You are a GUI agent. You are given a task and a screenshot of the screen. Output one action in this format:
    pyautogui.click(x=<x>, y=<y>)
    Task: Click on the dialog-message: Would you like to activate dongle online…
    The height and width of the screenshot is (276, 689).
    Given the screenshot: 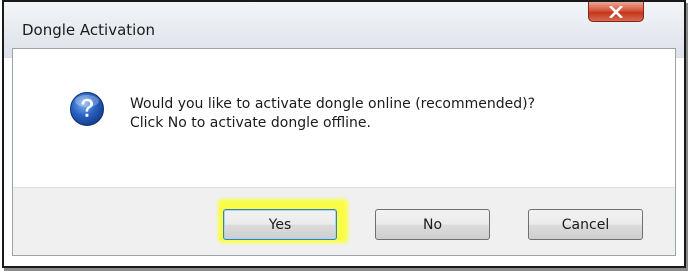 What is the action you would take?
    pyautogui.click(x=332, y=114)
    